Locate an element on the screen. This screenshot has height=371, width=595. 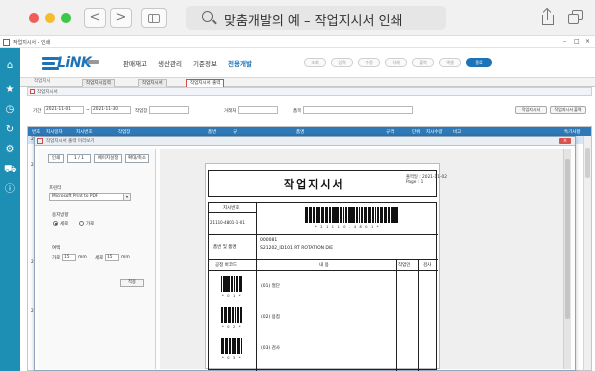
col-spec-short: 규 is located at coordinates (235, 132).